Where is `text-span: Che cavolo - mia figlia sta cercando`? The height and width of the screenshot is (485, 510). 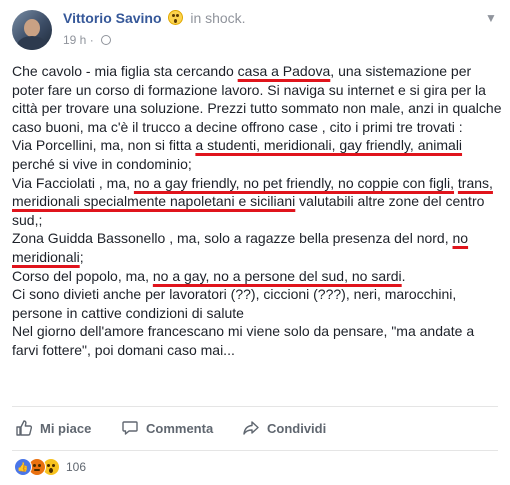
text-span: Che cavolo - mia figlia sta cercando is located at coordinates (125, 71).